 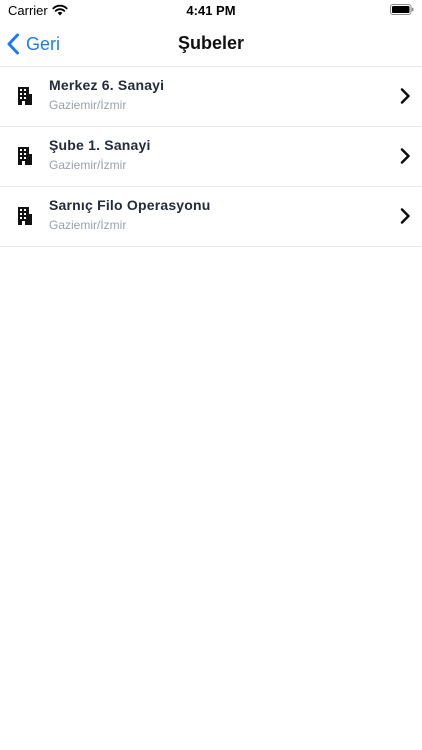 I want to click on status-bar: Carrier 4:41 PM, so click(x=211, y=11).